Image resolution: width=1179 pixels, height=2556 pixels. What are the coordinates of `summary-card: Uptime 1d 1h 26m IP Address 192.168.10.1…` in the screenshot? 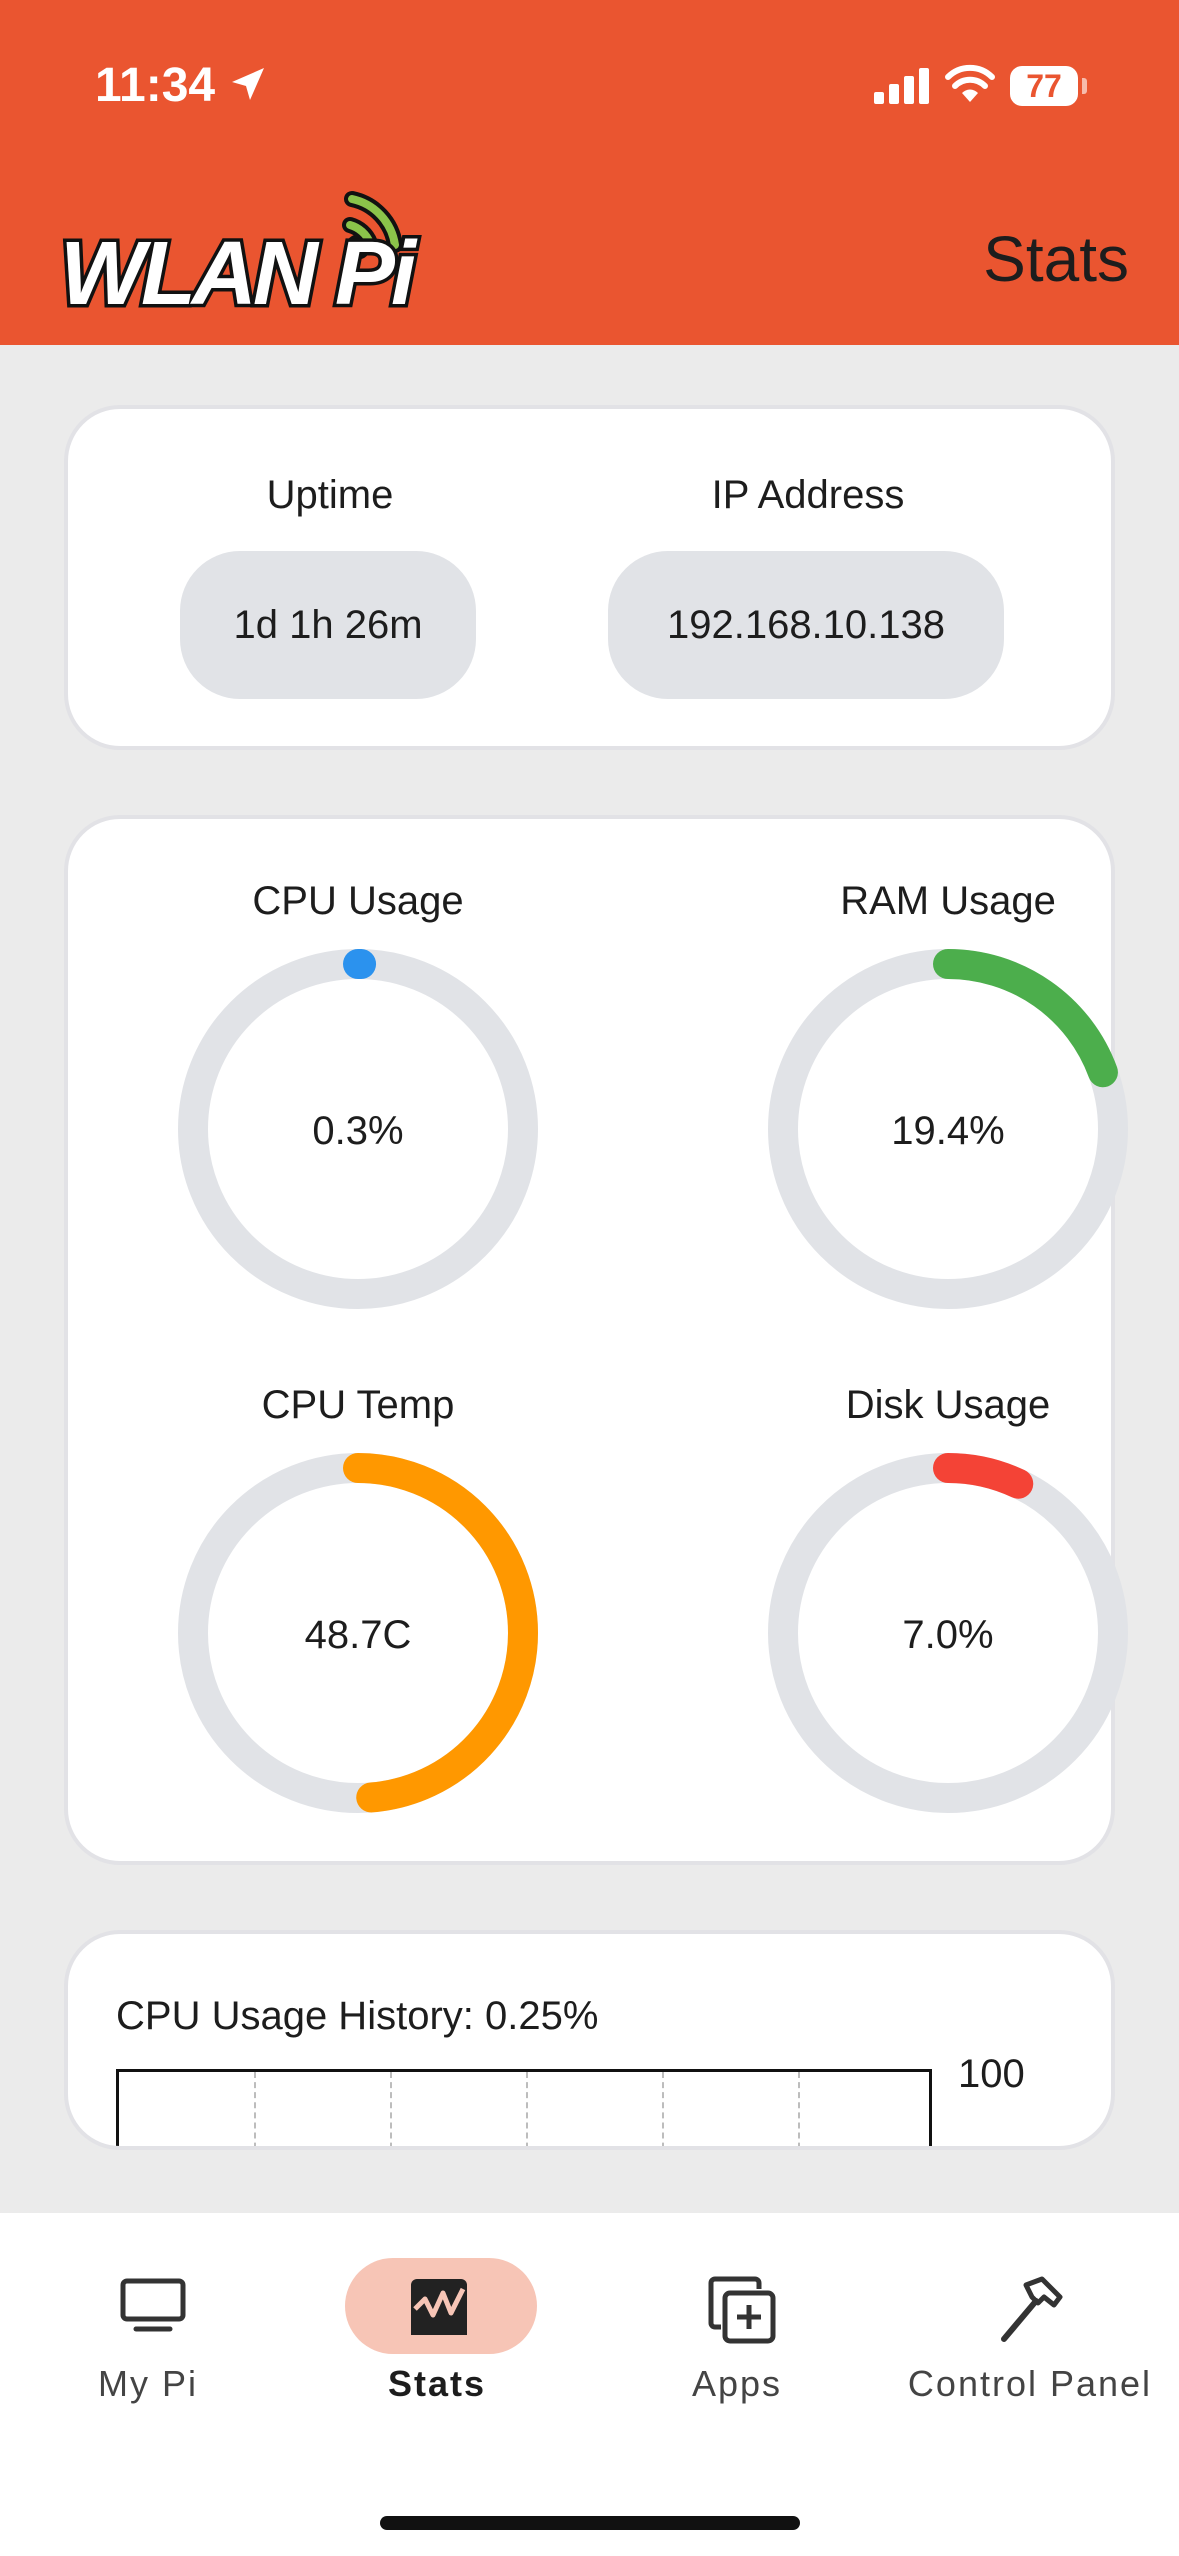 It's located at (589, 577).